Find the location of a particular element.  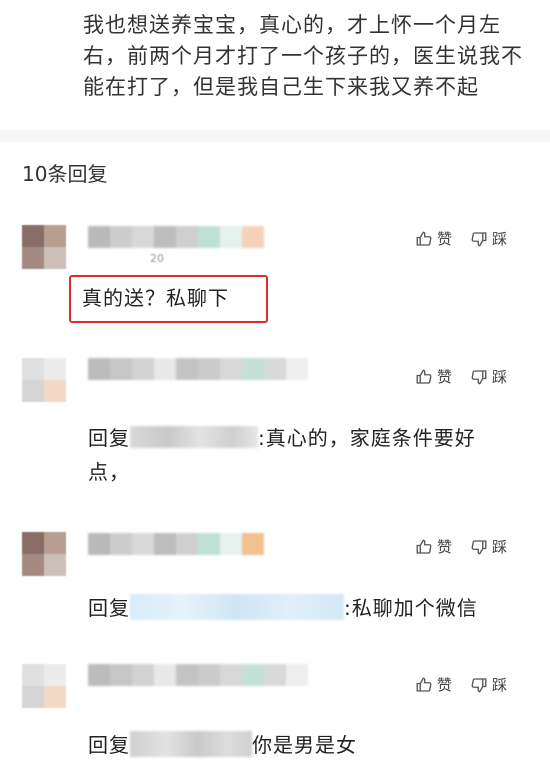

reply-comment: 回复 你是男是女 is located at coordinates (222, 743).